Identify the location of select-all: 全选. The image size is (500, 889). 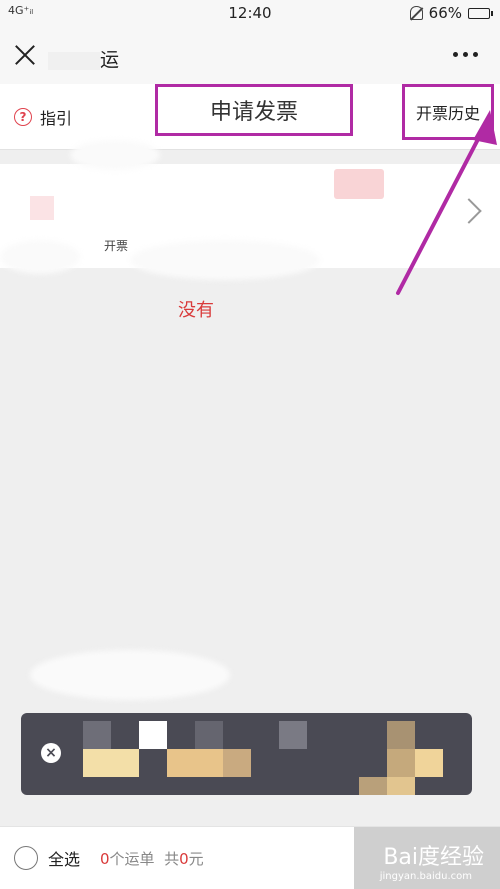
(47, 858).